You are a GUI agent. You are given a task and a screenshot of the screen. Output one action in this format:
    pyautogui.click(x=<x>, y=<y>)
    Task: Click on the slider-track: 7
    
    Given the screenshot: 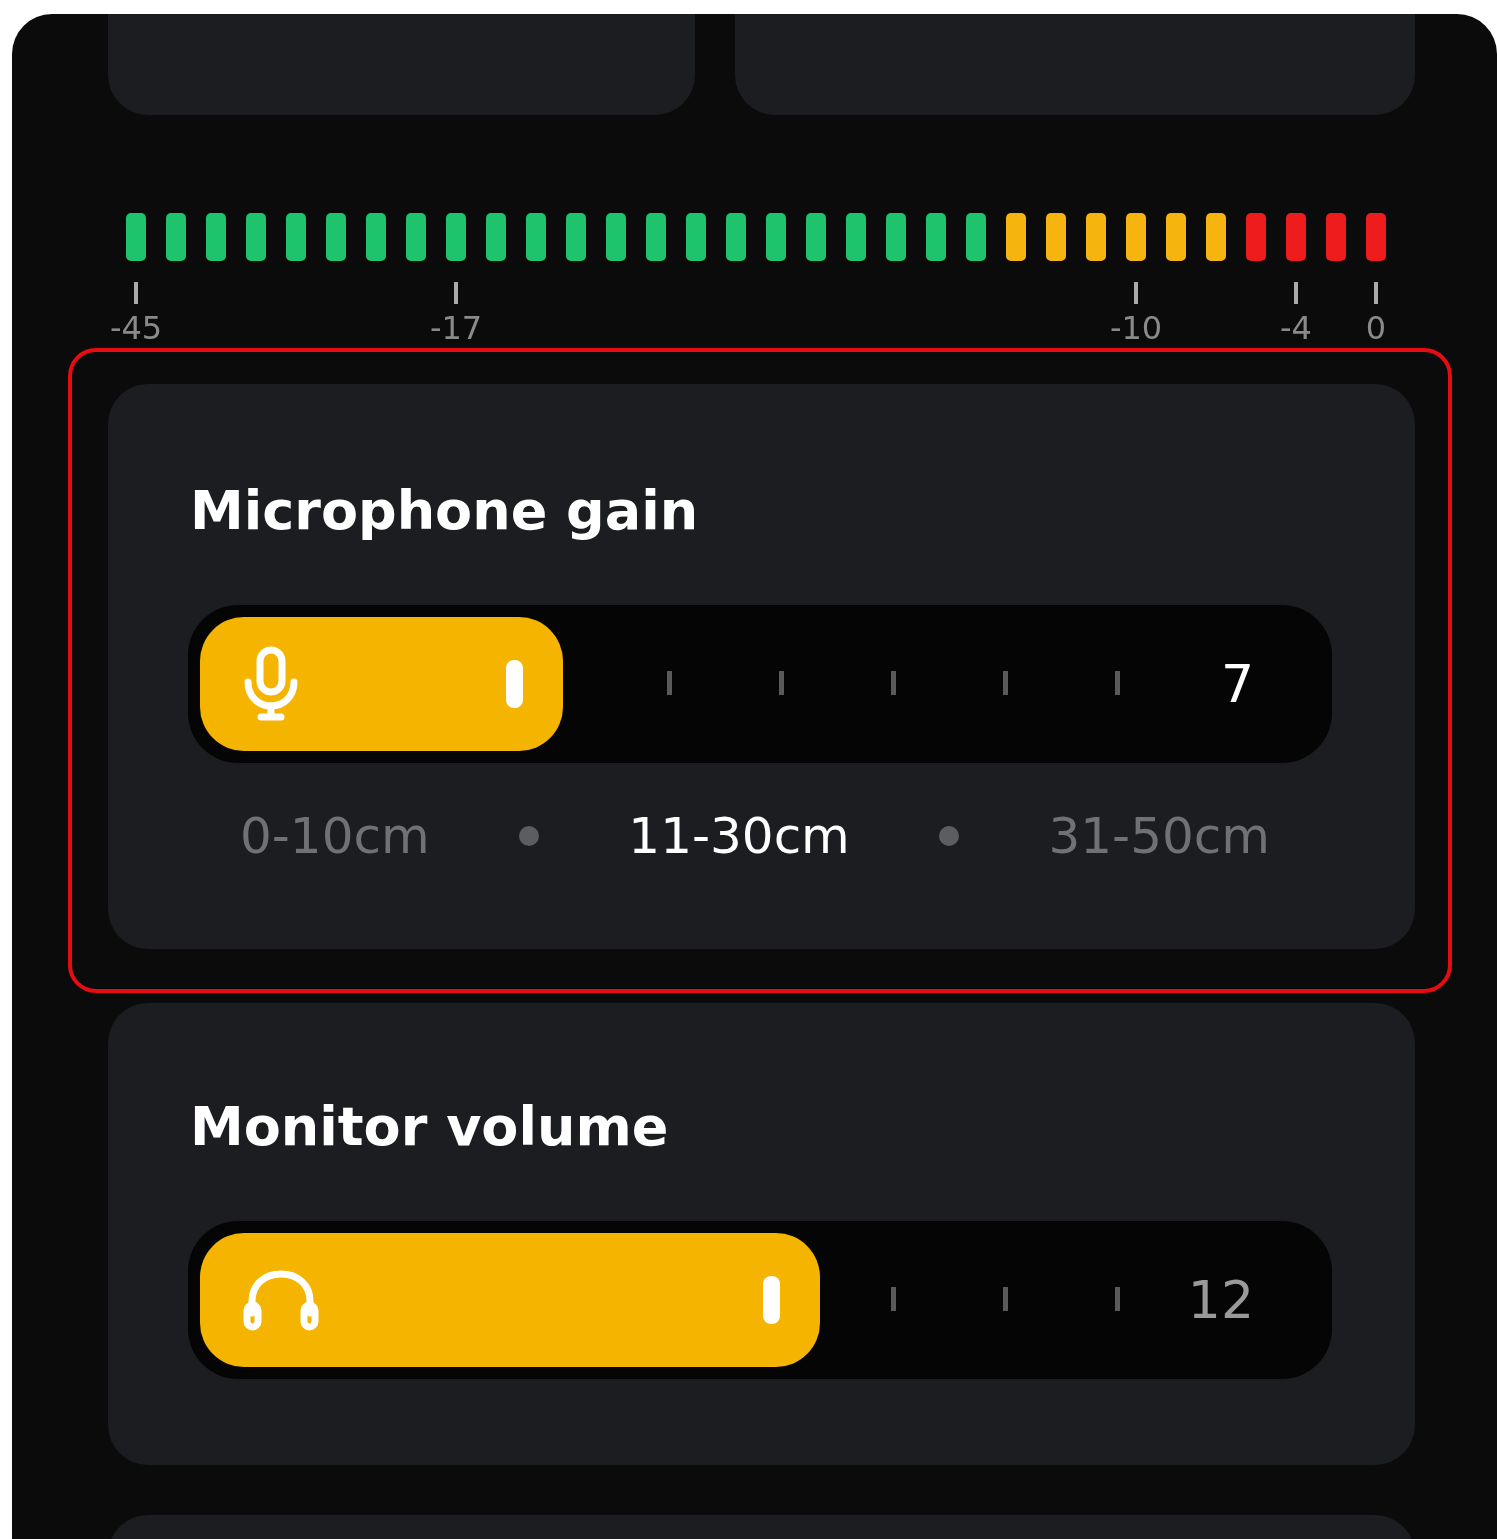 What is the action you would take?
    pyautogui.click(x=760, y=684)
    